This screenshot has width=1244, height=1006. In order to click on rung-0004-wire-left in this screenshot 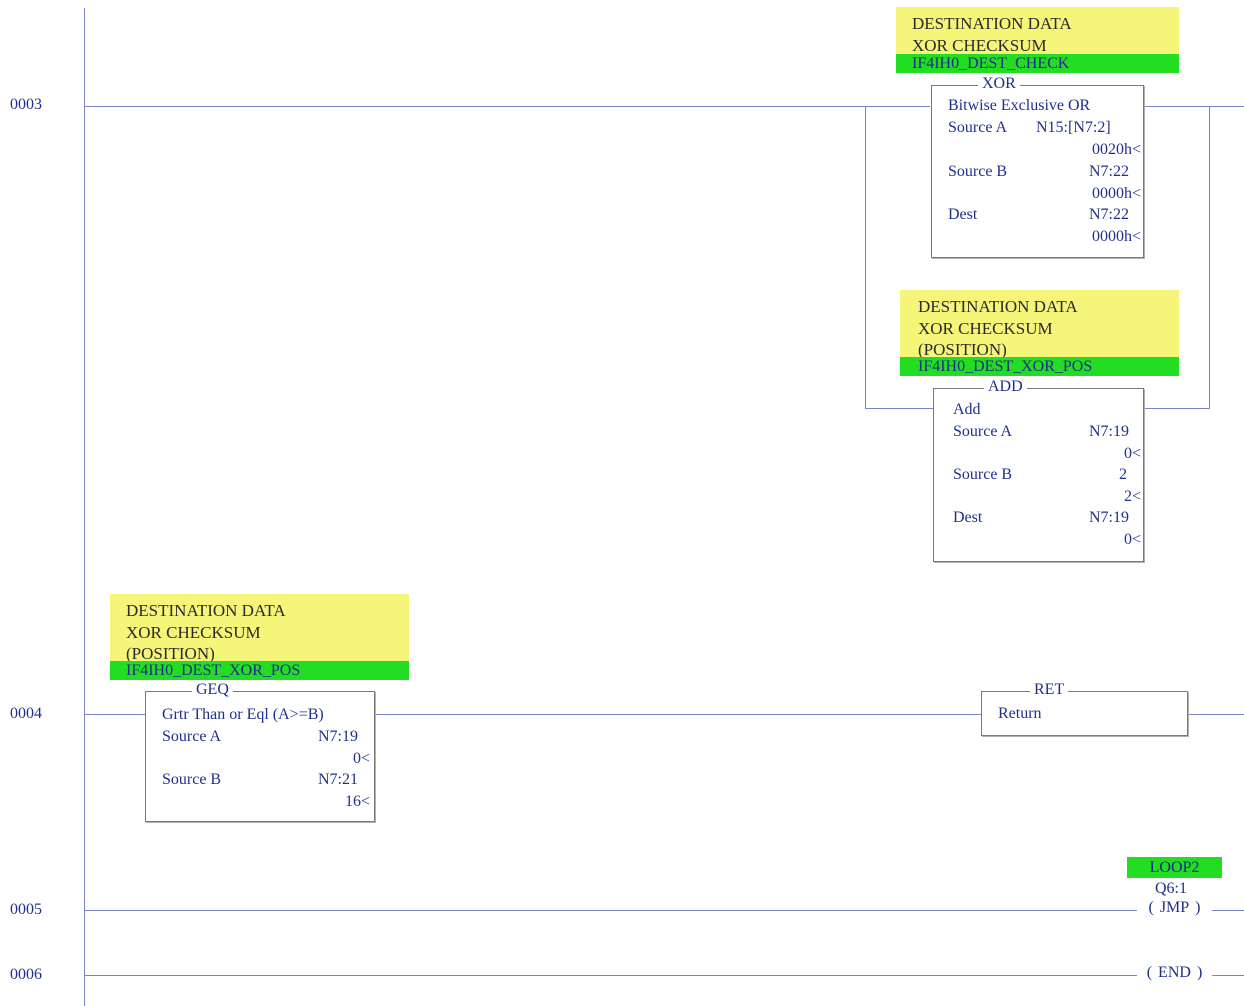, I will do `click(115, 714)`.